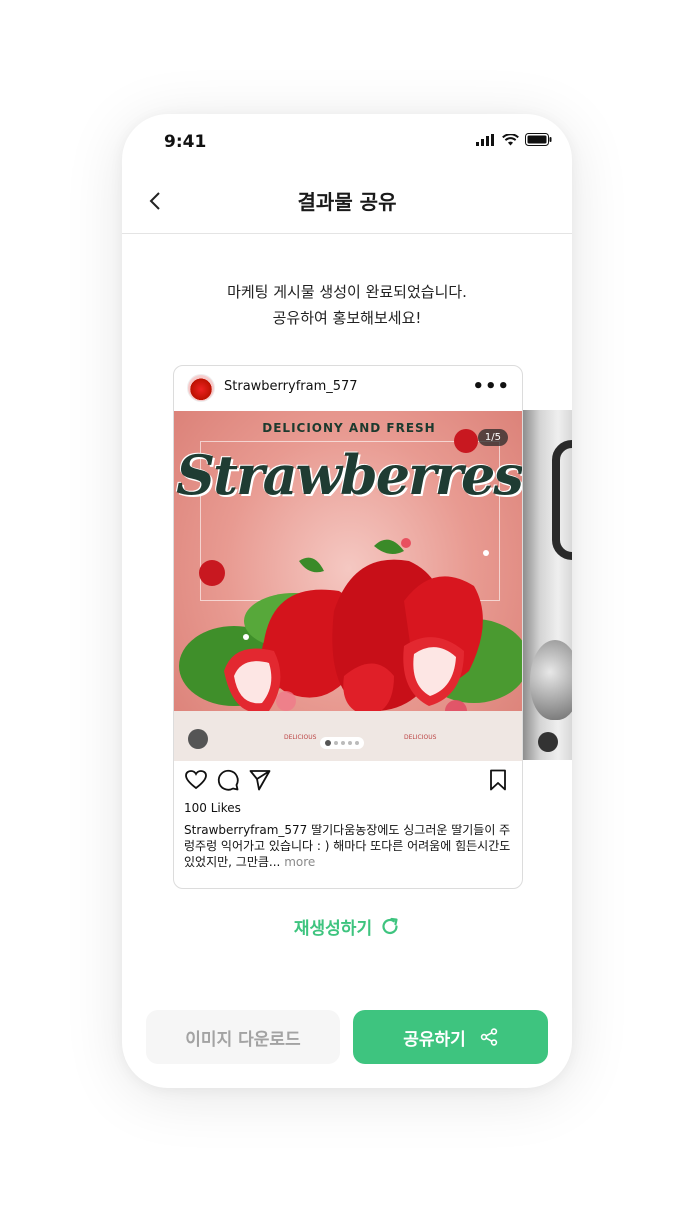  Describe the element at coordinates (347, 292) in the screenshot. I see `message-line-1: 마케팅 게시물 생성이 완료되었습니다.` at that location.